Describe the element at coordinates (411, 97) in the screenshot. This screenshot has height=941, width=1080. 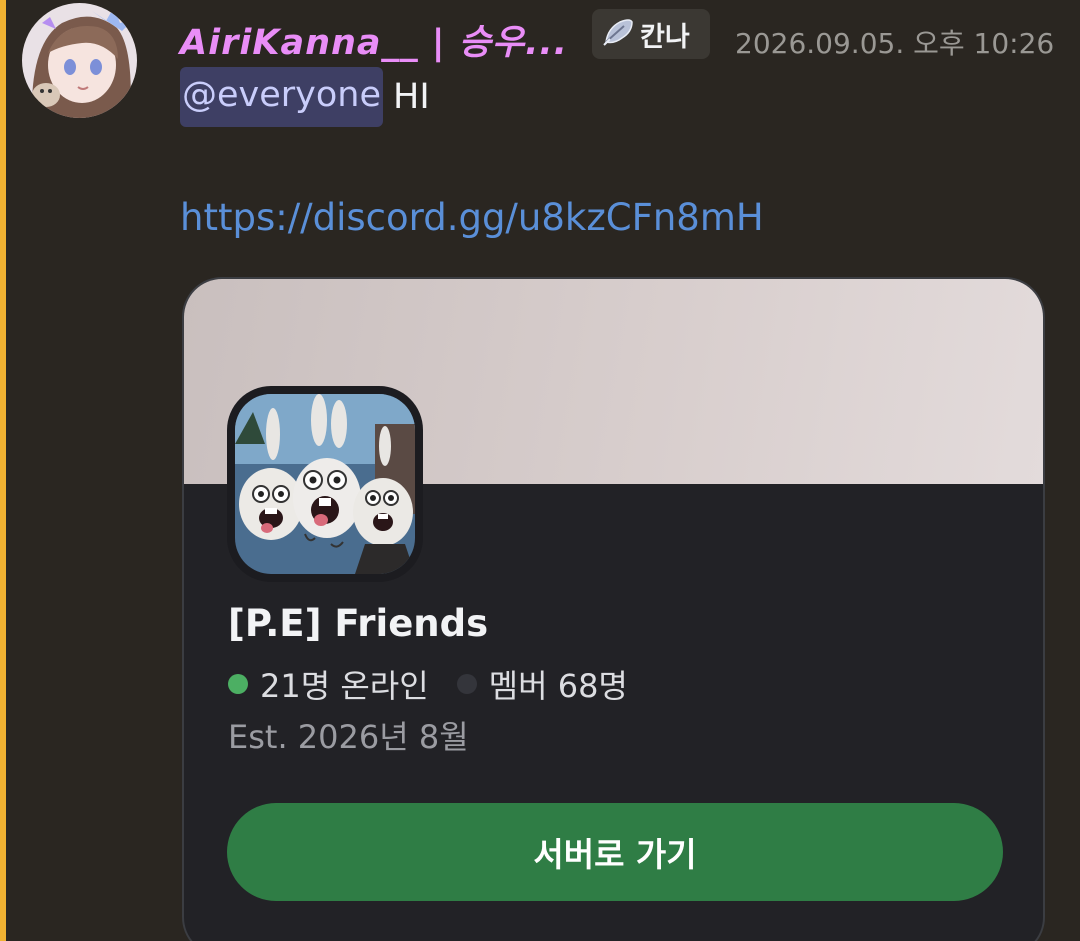
I see `message-text: HI` at that location.